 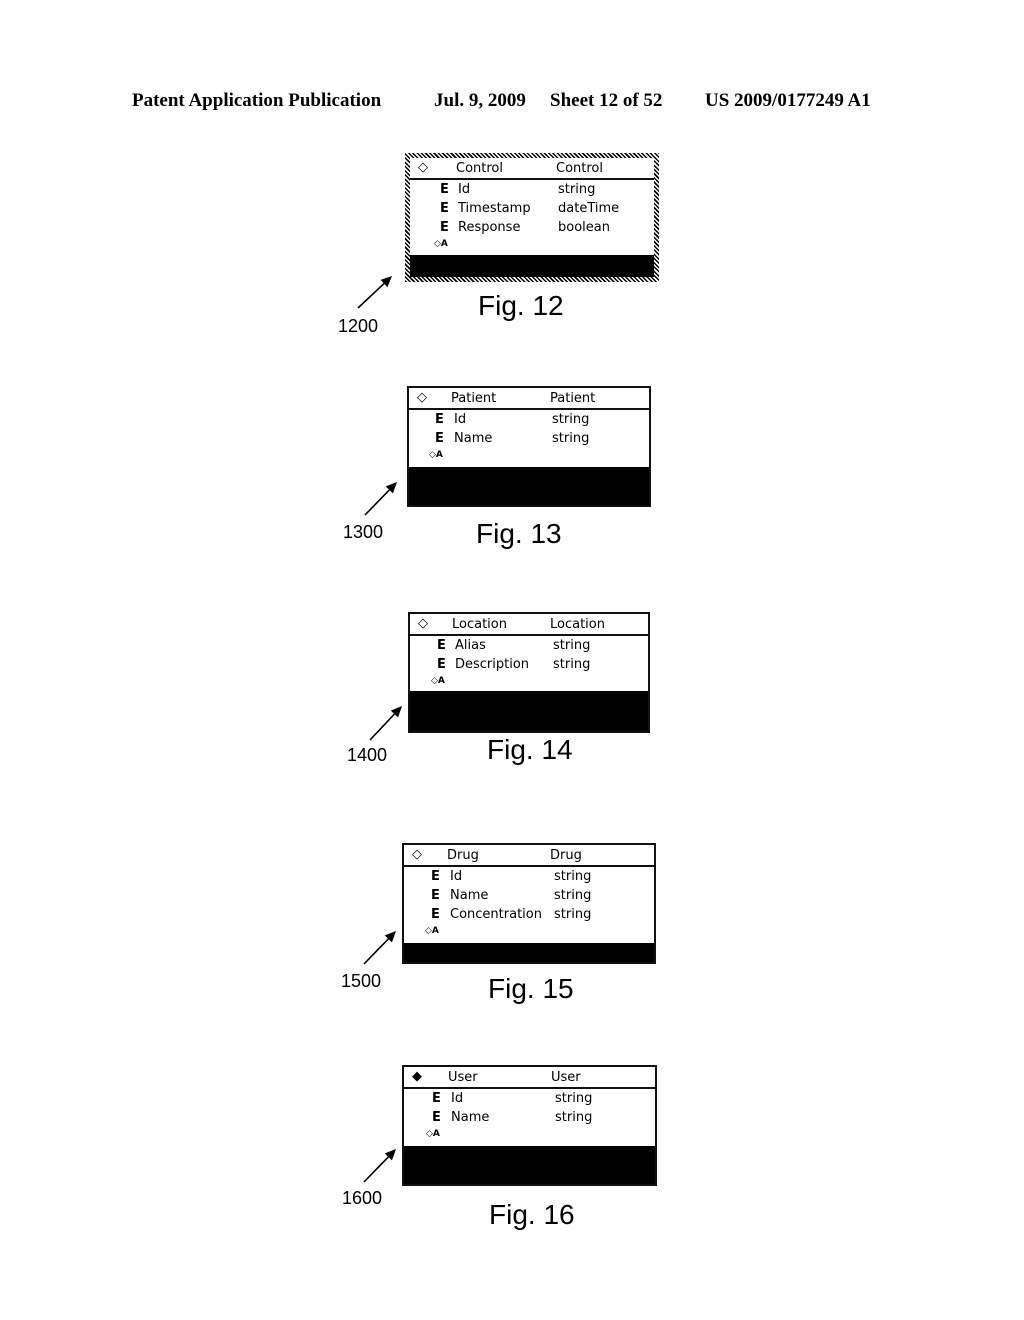 I want to click on arrow-shaft, so click(x=376, y=1169).